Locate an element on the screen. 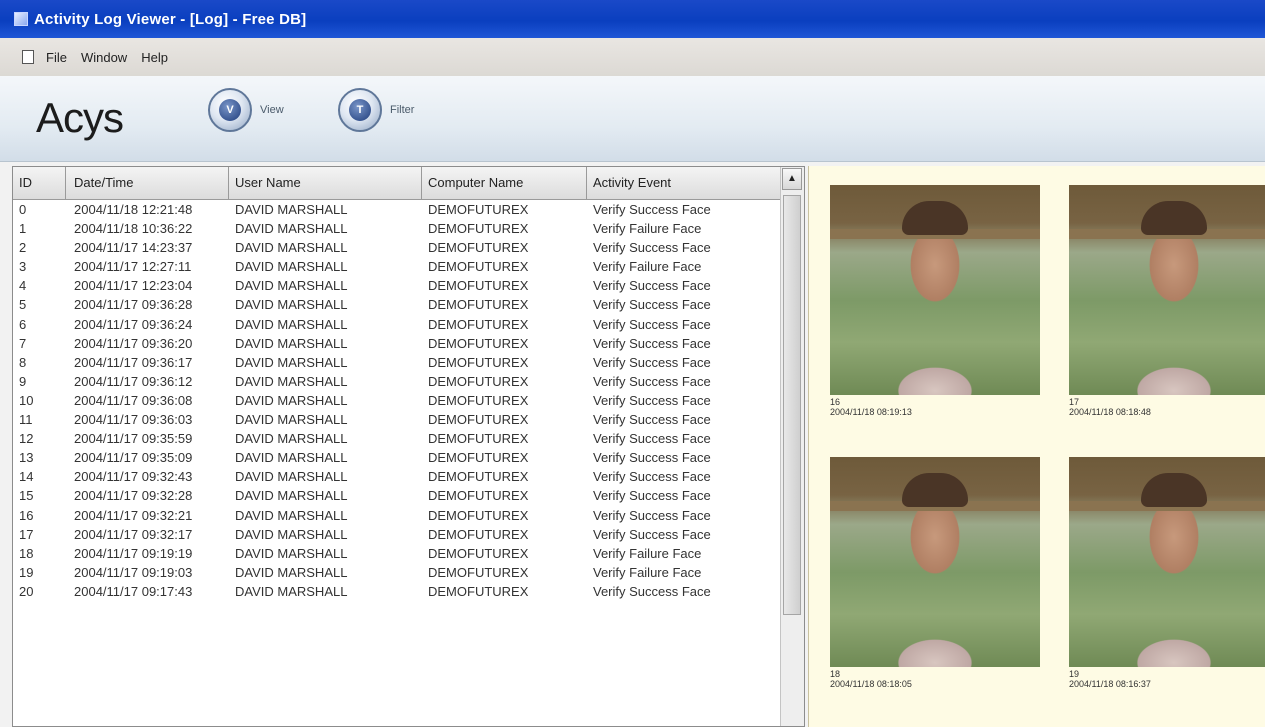 The height and width of the screenshot is (727, 1265). cell-datetime: 2004/11/17 14:23:37 is located at coordinates (133, 248).